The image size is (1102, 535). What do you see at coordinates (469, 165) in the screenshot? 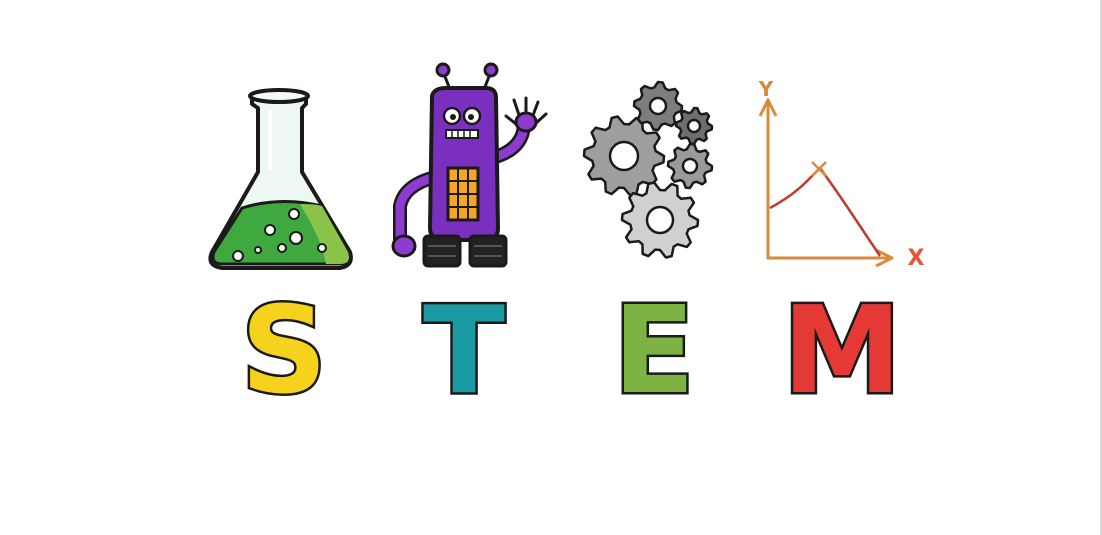
I see `robot-icon` at bounding box center [469, 165].